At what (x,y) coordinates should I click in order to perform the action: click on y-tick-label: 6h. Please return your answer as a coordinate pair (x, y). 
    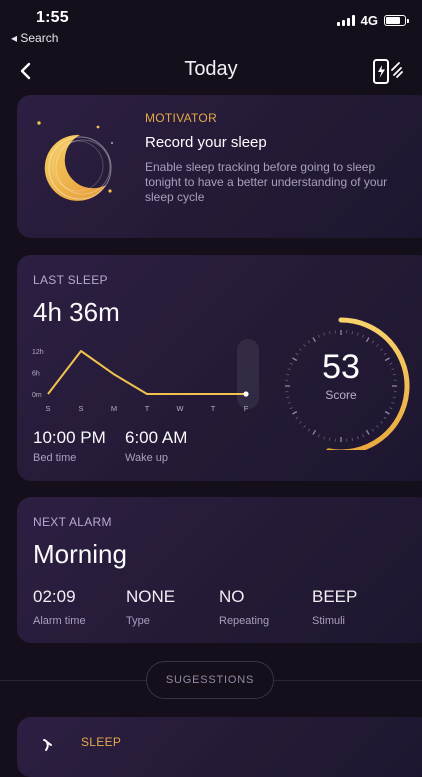
    Looking at the image, I should click on (36, 374).